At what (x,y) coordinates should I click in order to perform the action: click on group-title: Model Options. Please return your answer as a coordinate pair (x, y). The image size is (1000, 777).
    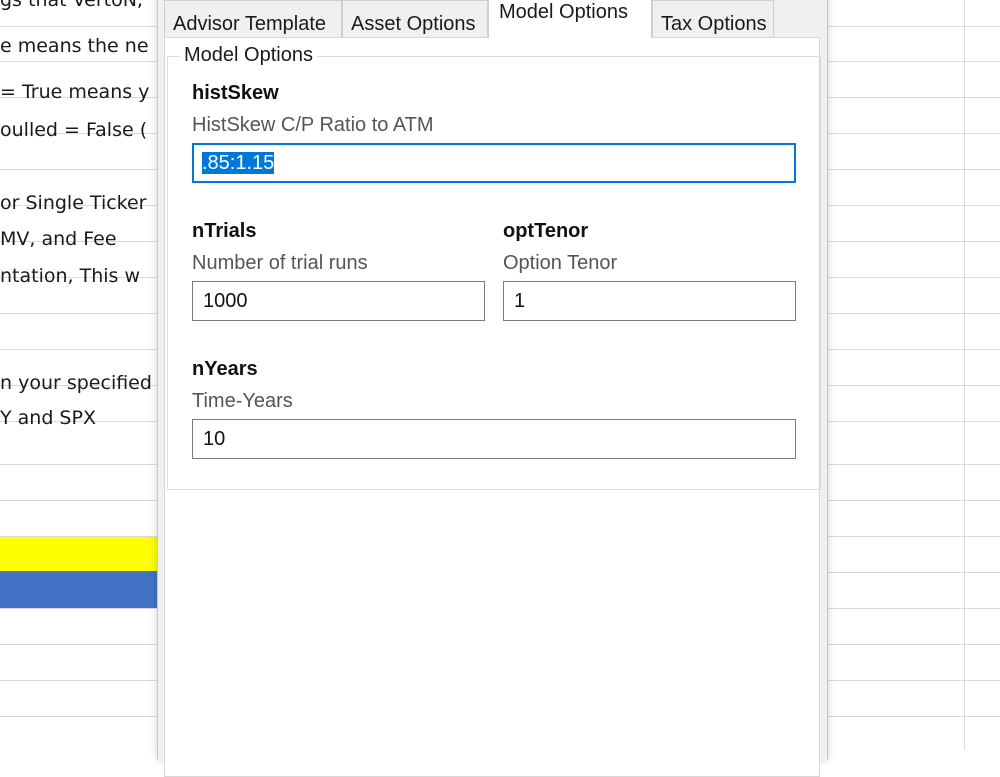
    Looking at the image, I should click on (248, 55).